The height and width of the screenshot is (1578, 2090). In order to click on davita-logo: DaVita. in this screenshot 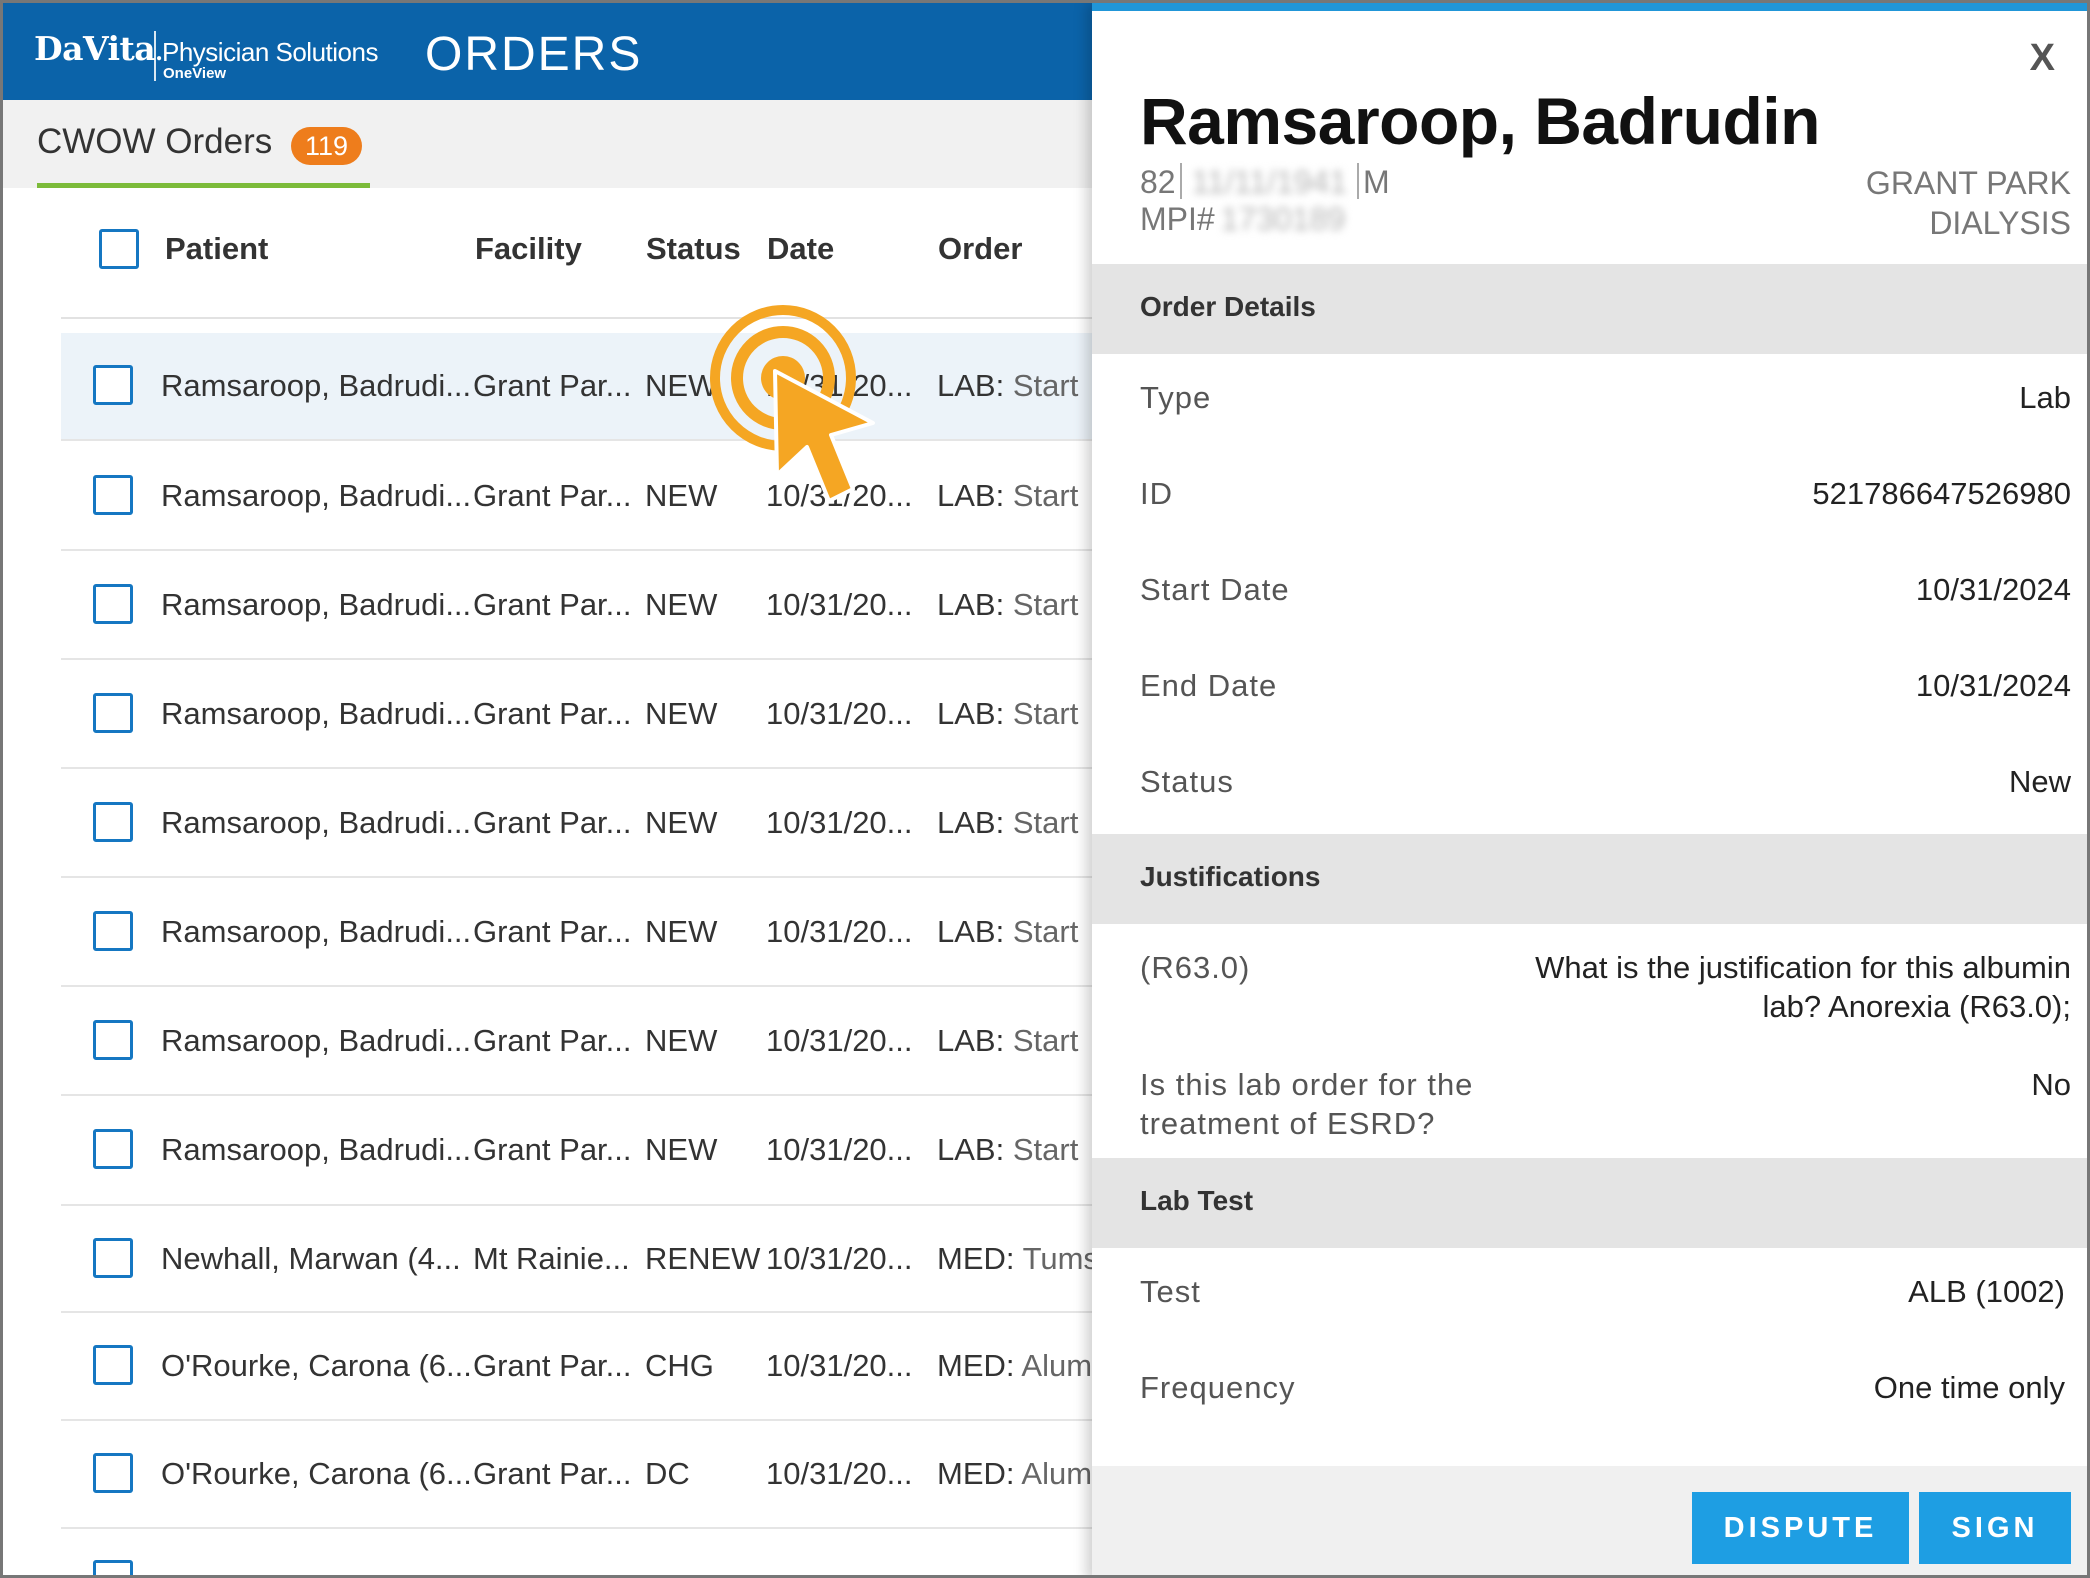, I will do `click(98, 48)`.